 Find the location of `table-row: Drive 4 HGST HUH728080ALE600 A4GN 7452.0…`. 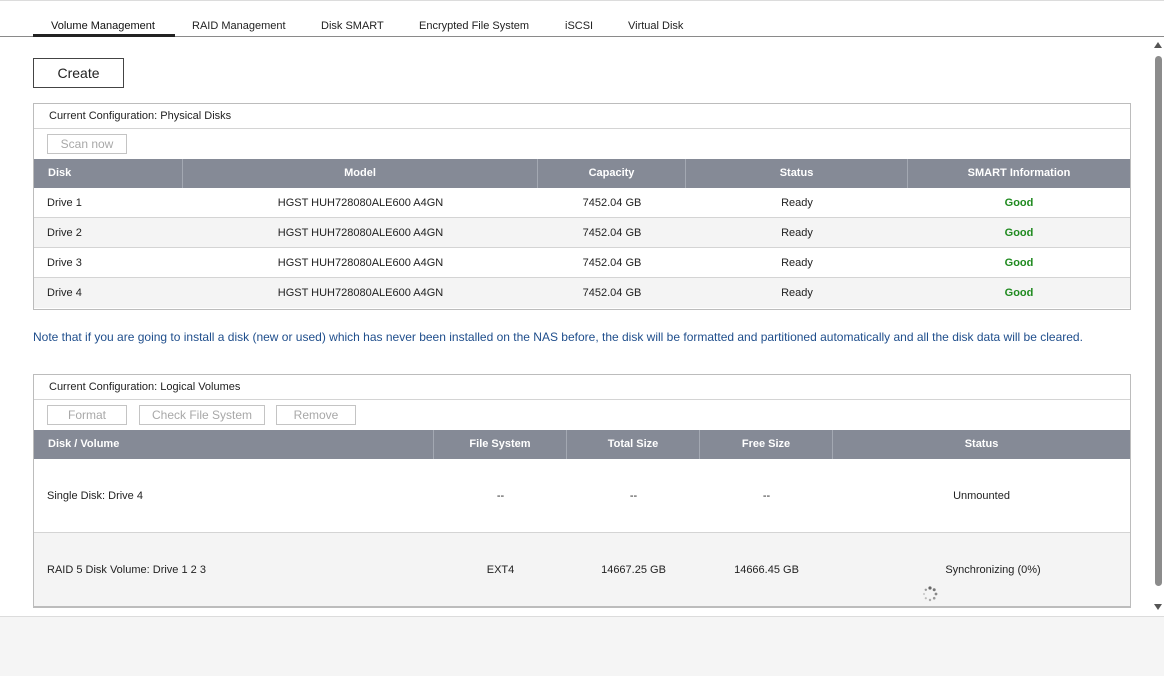

table-row: Drive 4 HGST HUH728080ALE600 A4GN 7452.0… is located at coordinates (582, 293).